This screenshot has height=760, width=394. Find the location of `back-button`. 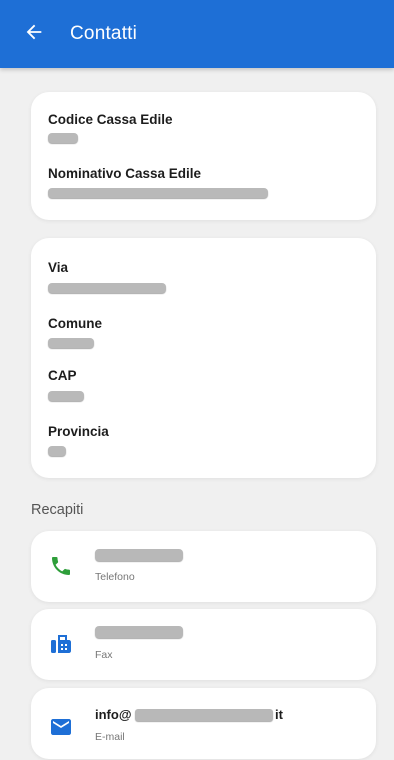

back-button is located at coordinates (34, 34).